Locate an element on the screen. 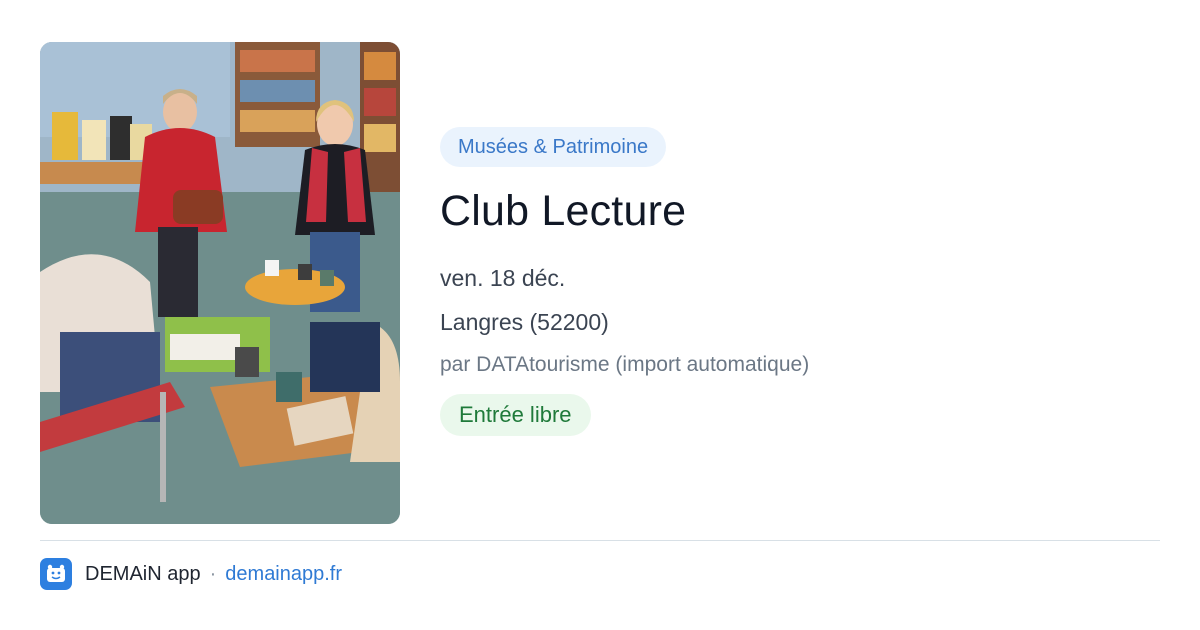 The width and height of the screenshot is (1200, 630). event-title: Club Lecture is located at coordinates (563, 211).